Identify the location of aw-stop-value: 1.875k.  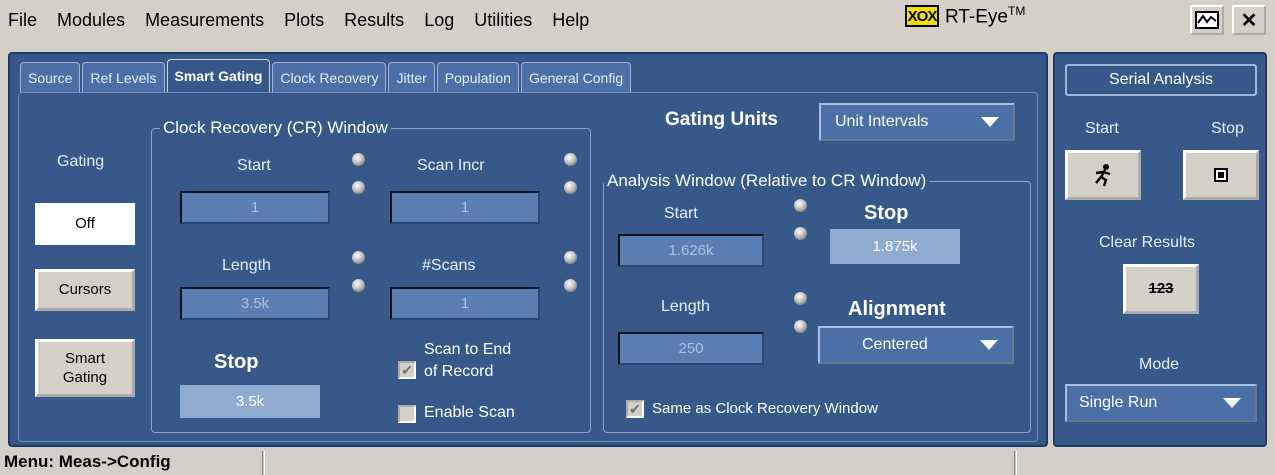
(895, 246).